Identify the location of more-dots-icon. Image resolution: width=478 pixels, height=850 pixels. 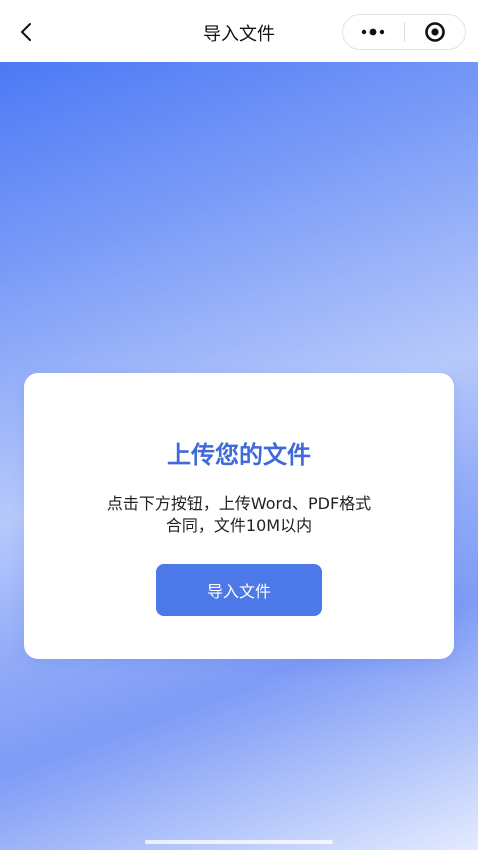
(373, 32).